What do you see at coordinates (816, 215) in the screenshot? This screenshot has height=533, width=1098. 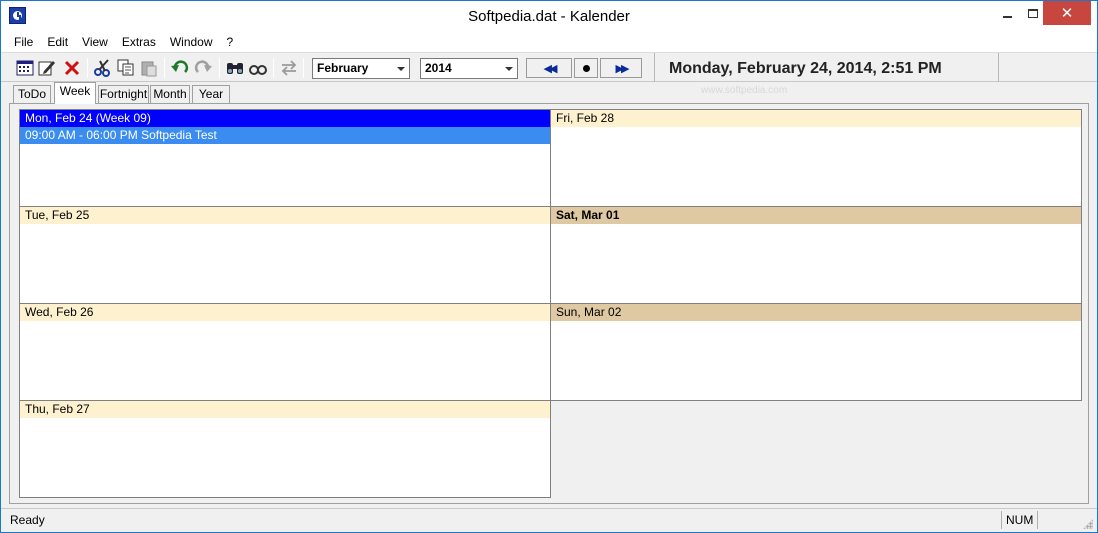 I see `day-header: Sat, Mar 01` at bounding box center [816, 215].